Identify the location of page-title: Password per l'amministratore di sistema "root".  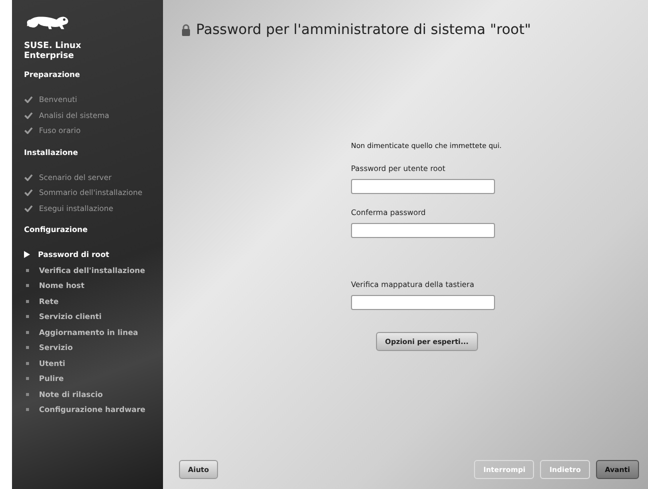
(363, 30).